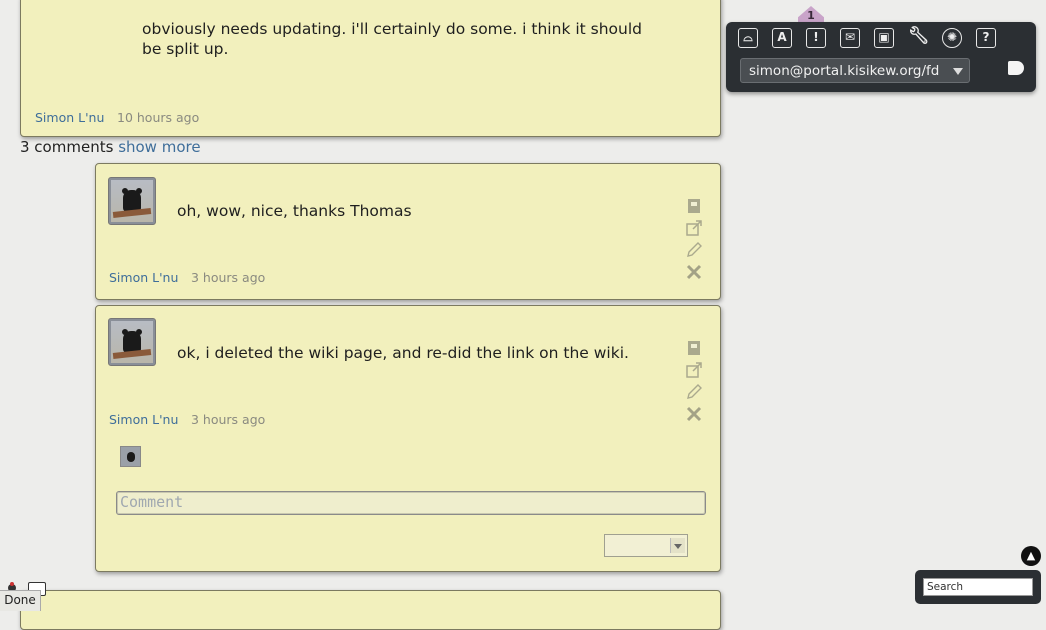 This screenshot has height=630, width=1046. What do you see at coordinates (411, 503) in the screenshot?
I see `comment-input: Comment` at bounding box center [411, 503].